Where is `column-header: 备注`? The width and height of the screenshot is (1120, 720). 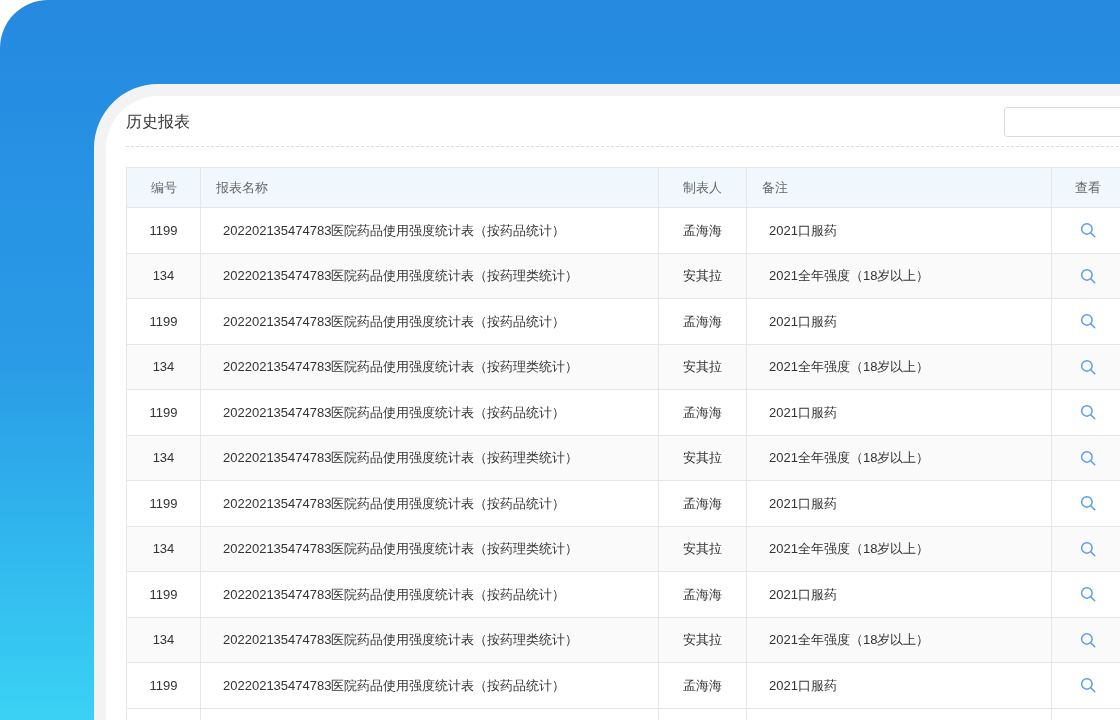
column-header: 备注 is located at coordinates (899, 187).